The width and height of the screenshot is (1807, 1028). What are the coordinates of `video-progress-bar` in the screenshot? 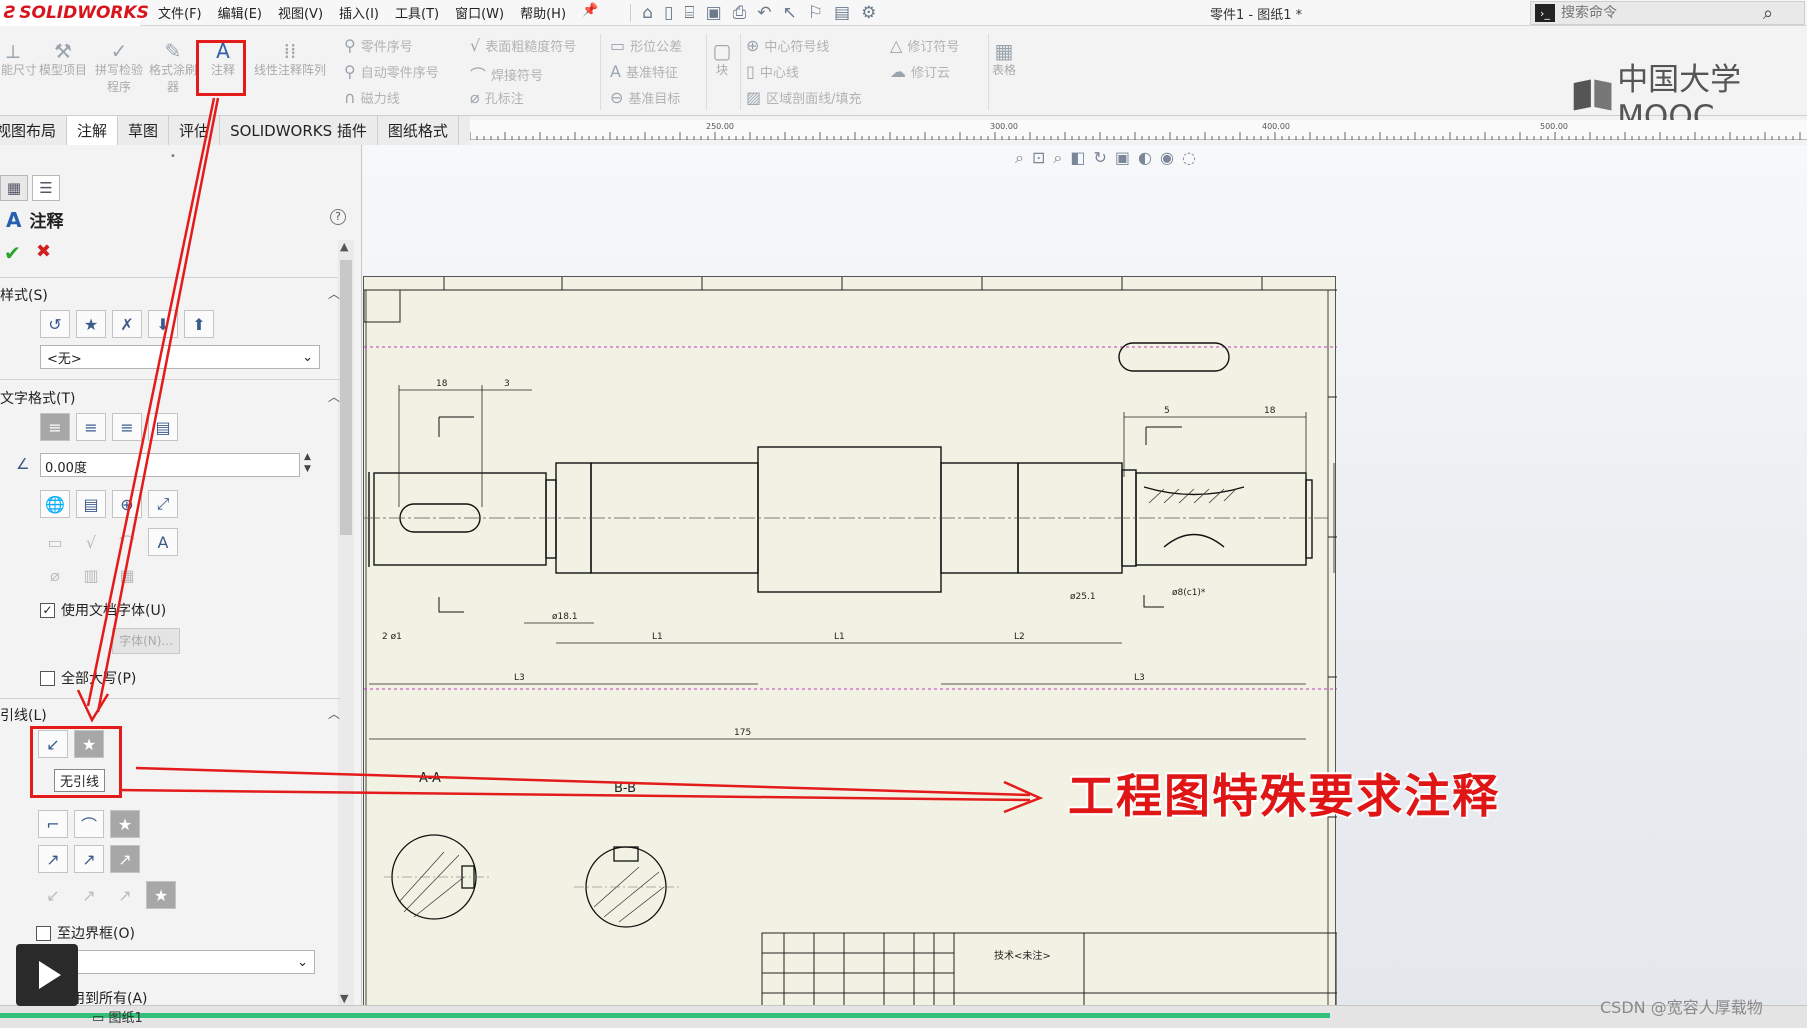 It's located at (665, 1015).